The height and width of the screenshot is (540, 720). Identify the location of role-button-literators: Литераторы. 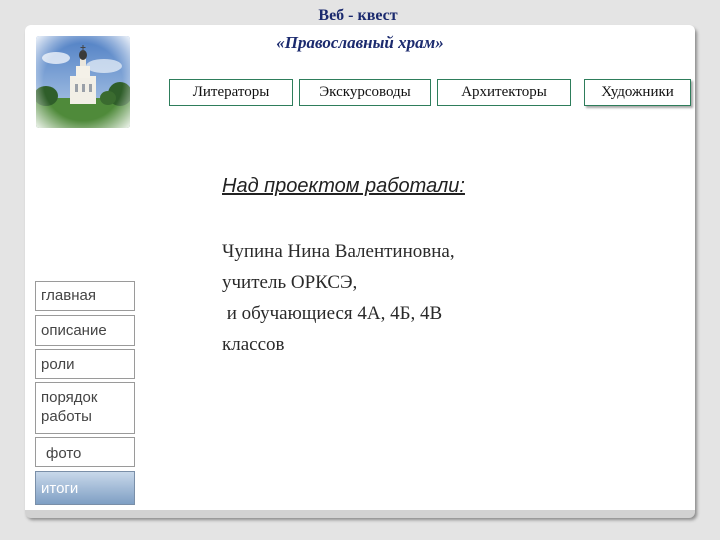
(231, 92).